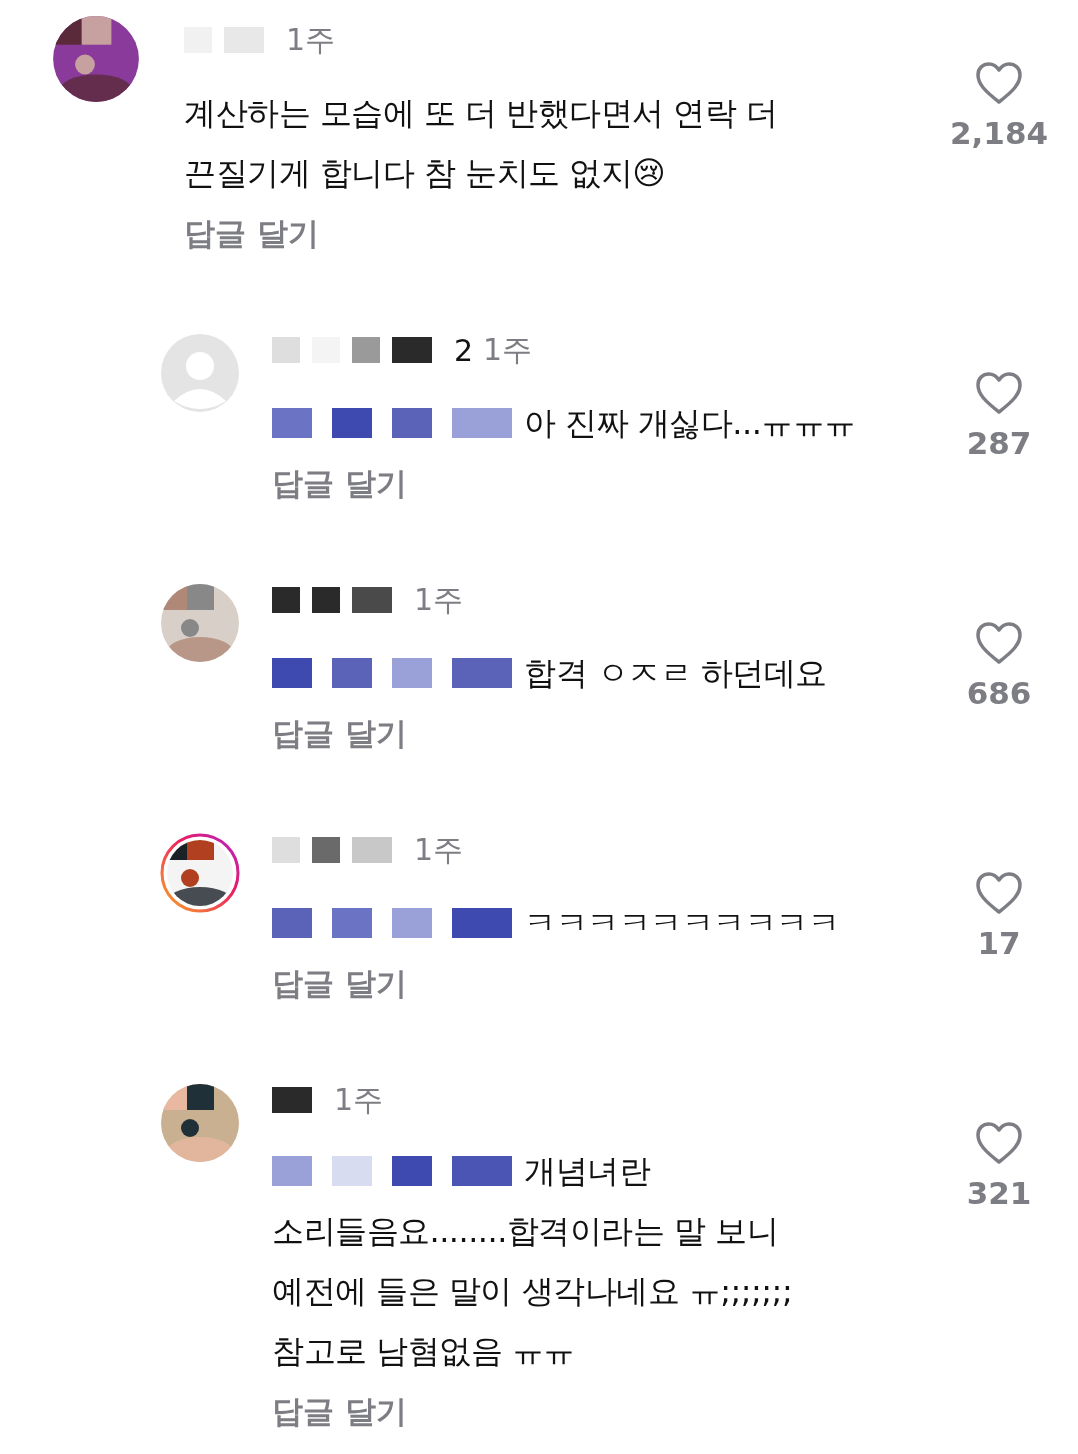  What do you see at coordinates (525, 1231) in the screenshot?
I see `comment-text: 소리들음요........합격이라는 말 보니` at bounding box center [525, 1231].